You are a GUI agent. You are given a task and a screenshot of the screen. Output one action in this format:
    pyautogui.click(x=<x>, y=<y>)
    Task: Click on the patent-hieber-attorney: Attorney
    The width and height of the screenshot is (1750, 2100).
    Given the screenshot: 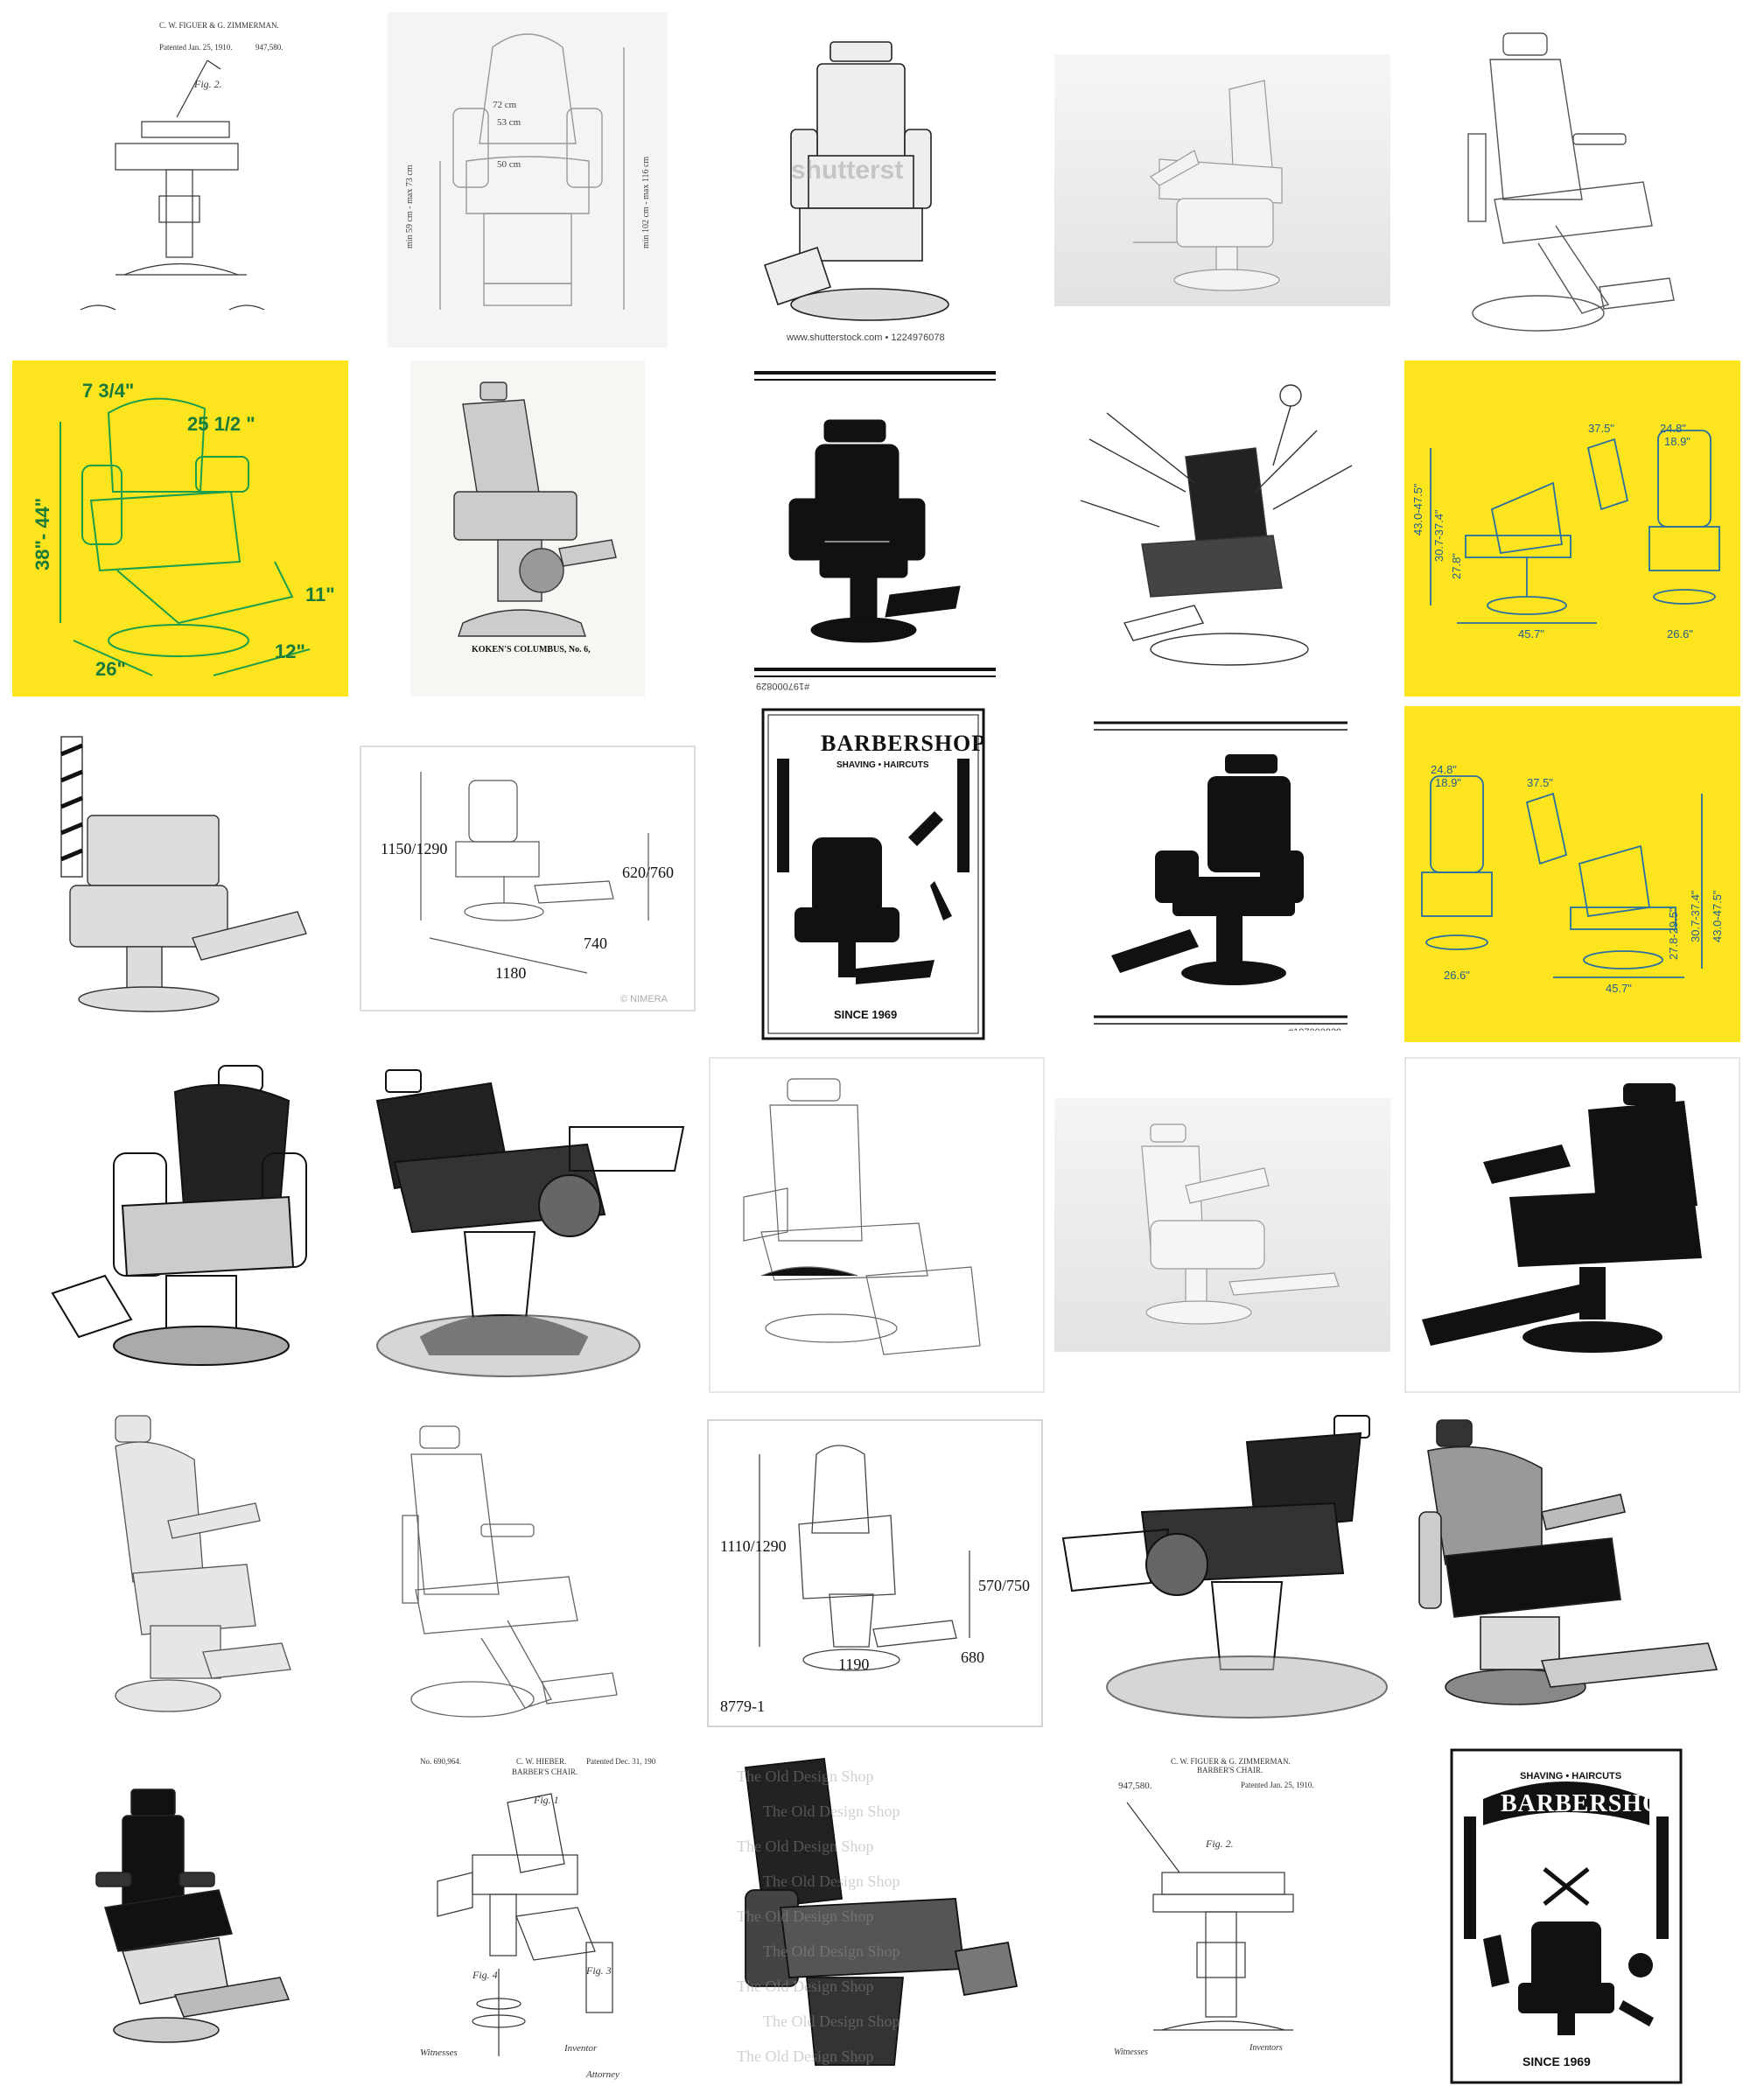 What is the action you would take?
    pyautogui.click(x=603, y=2074)
    